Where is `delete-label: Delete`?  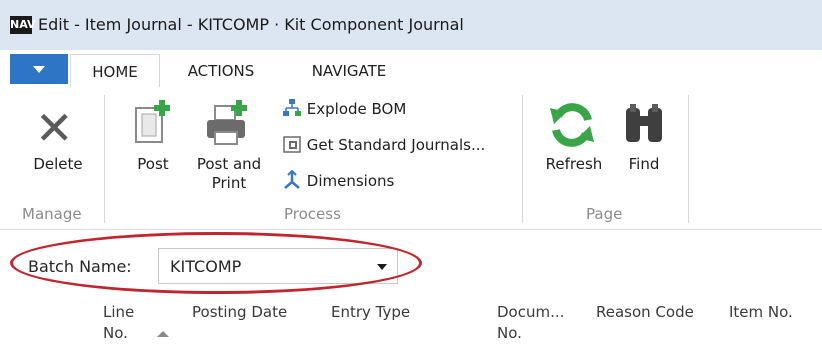
delete-label: Delete is located at coordinates (58, 164).